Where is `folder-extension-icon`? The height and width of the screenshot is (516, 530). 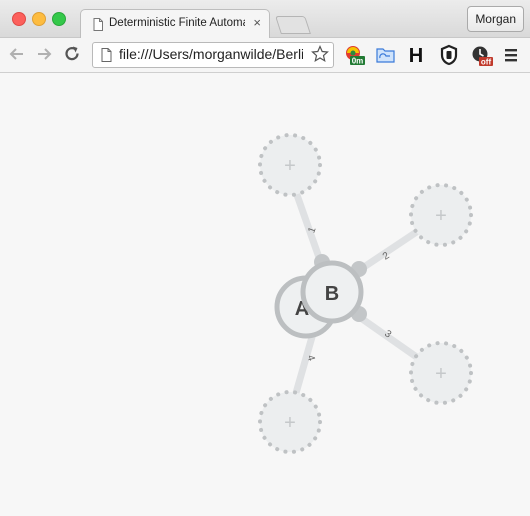
folder-extension-icon is located at coordinates (386, 55).